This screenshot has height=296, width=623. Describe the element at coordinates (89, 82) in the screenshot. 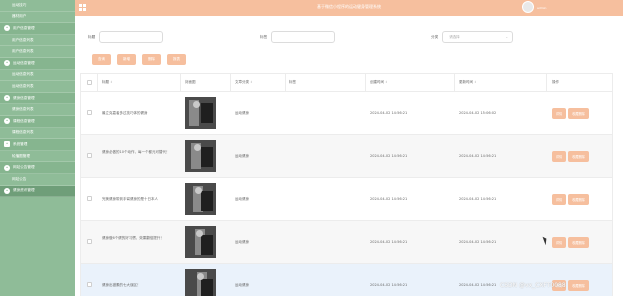

I see `select-all-checkbox` at that location.